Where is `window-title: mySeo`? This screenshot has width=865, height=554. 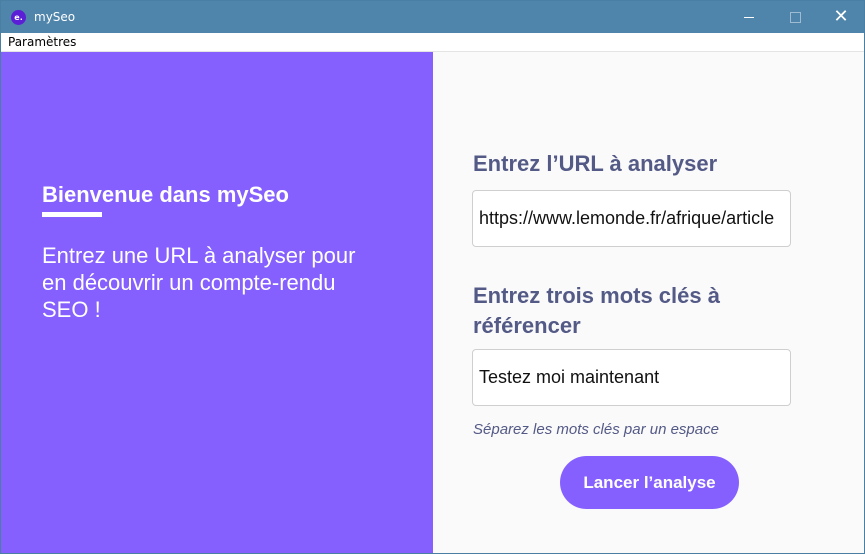
window-title: mySeo is located at coordinates (55, 17).